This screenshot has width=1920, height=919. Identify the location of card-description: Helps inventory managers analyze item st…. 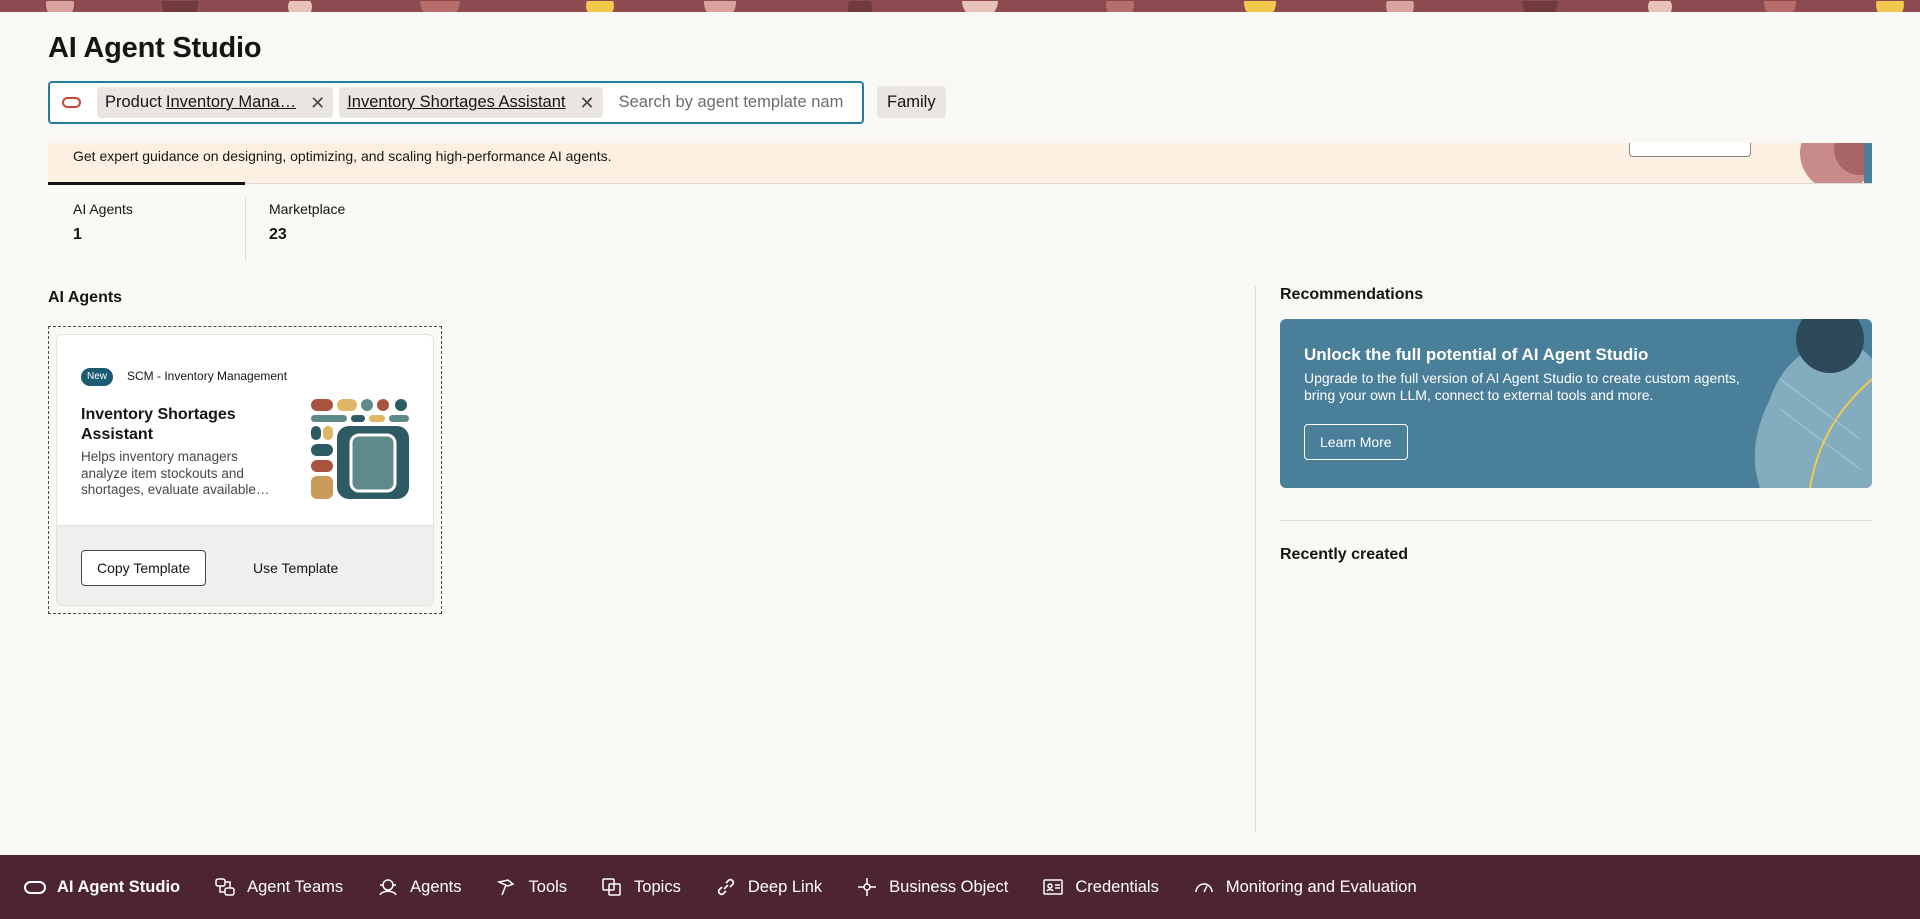
(175, 473).